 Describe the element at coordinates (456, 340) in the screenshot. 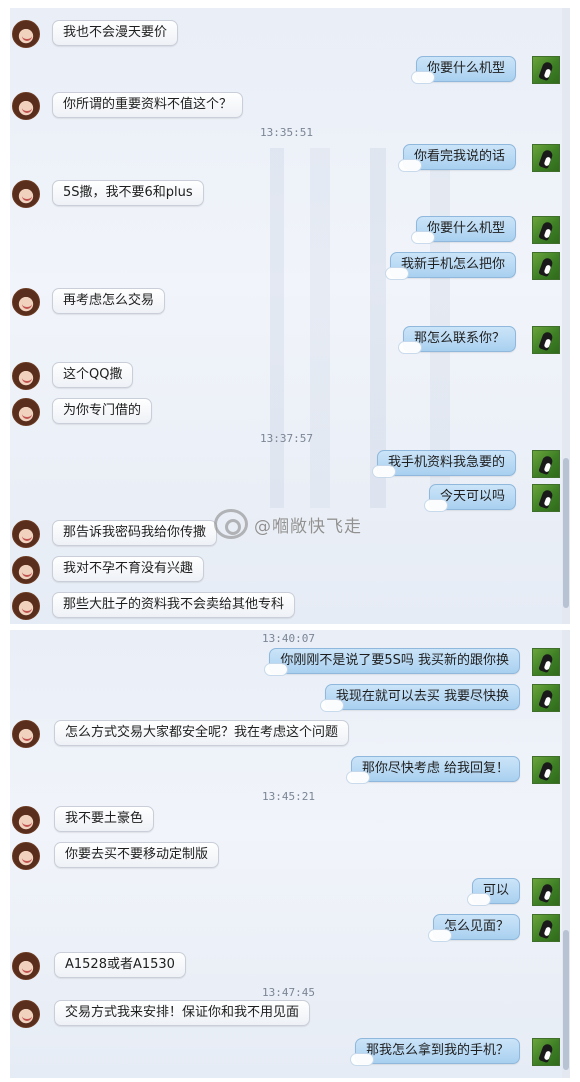

I see `outgoing-message: 那怎么联系你？` at that location.